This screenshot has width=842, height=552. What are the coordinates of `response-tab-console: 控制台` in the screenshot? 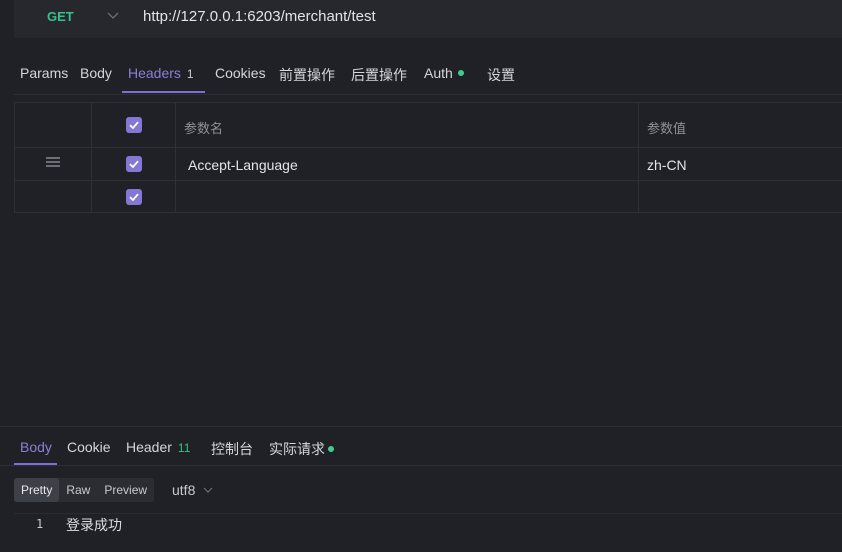 It's located at (232, 449).